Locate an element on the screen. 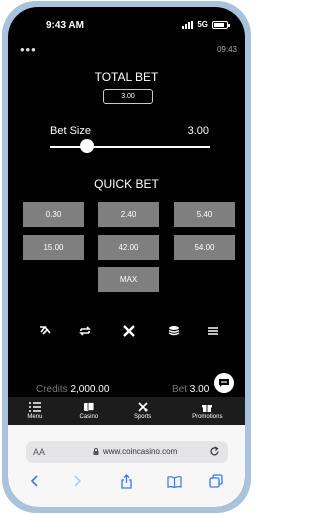 This screenshot has height=514, width=320. credits-label: Credits is located at coordinates (52, 389).